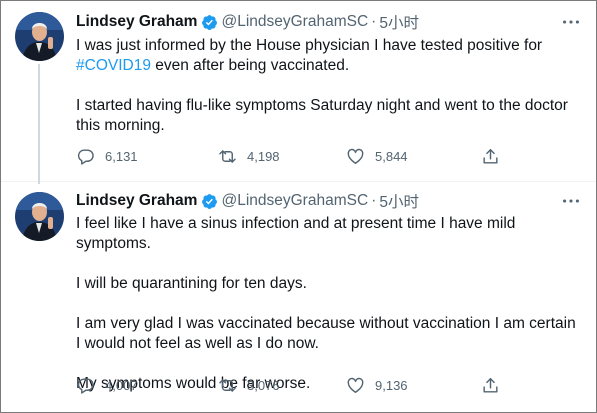 This screenshot has height=413, width=597. Describe the element at coordinates (102, 156) in the screenshot. I see `reply-button: 6,131` at that location.